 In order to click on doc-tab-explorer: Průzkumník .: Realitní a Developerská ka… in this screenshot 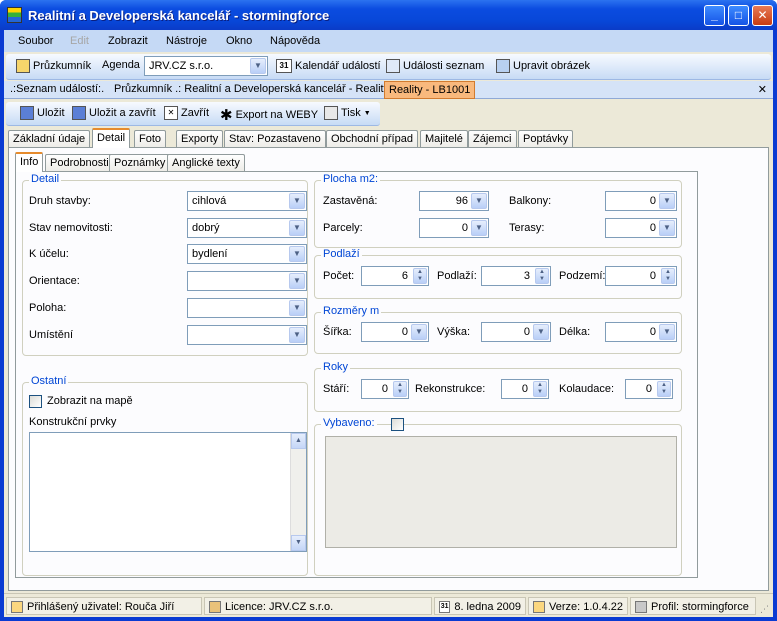, I will do `click(251, 89)`.